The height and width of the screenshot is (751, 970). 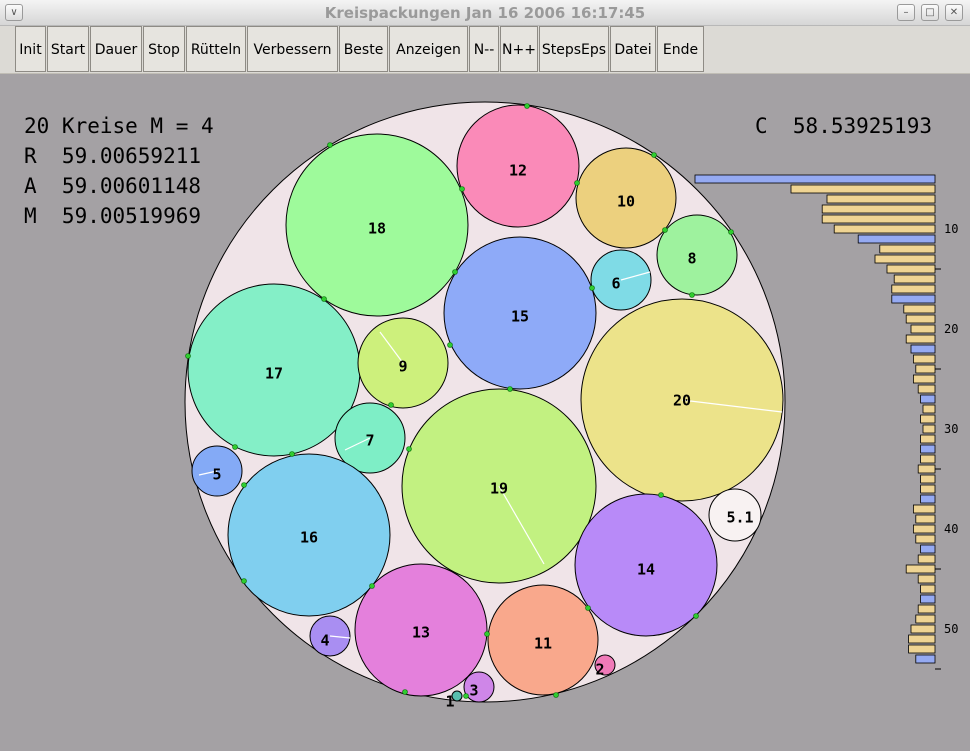 I want to click on circle-label: 16, so click(x=309, y=538).